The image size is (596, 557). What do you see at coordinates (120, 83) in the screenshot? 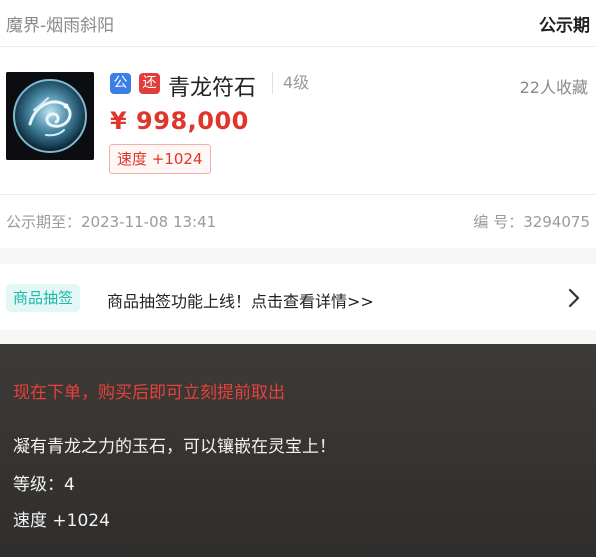
I see `public-tag: 公` at bounding box center [120, 83].